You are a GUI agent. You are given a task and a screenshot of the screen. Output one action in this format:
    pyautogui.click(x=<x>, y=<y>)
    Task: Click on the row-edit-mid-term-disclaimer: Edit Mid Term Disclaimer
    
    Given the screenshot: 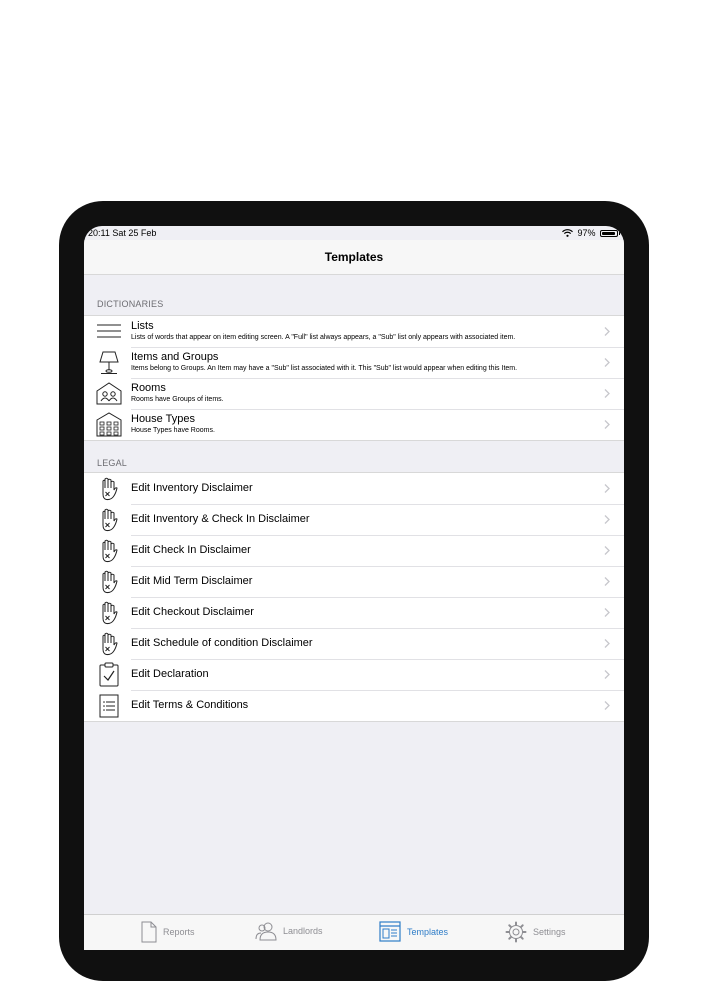 What is the action you would take?
    pyautogui.click(x=354, y=581)
    